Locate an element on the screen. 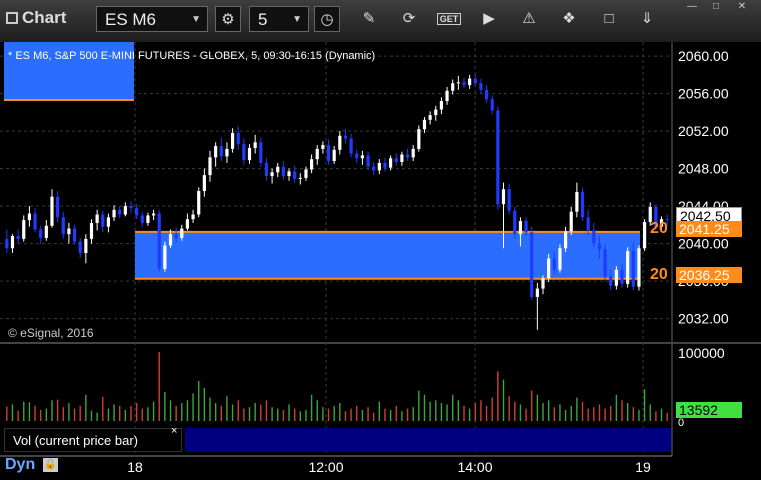 The image size is (761, 480). time-axis-label: 12:00 is located at coordinates (325, 467).